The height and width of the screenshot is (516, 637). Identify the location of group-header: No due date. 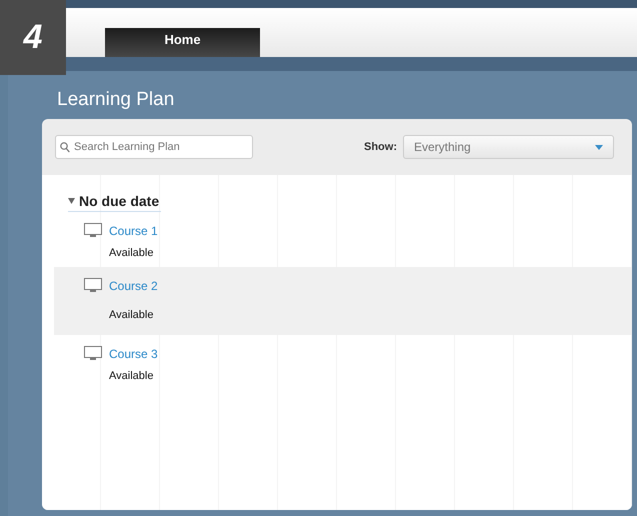
(115, 202).